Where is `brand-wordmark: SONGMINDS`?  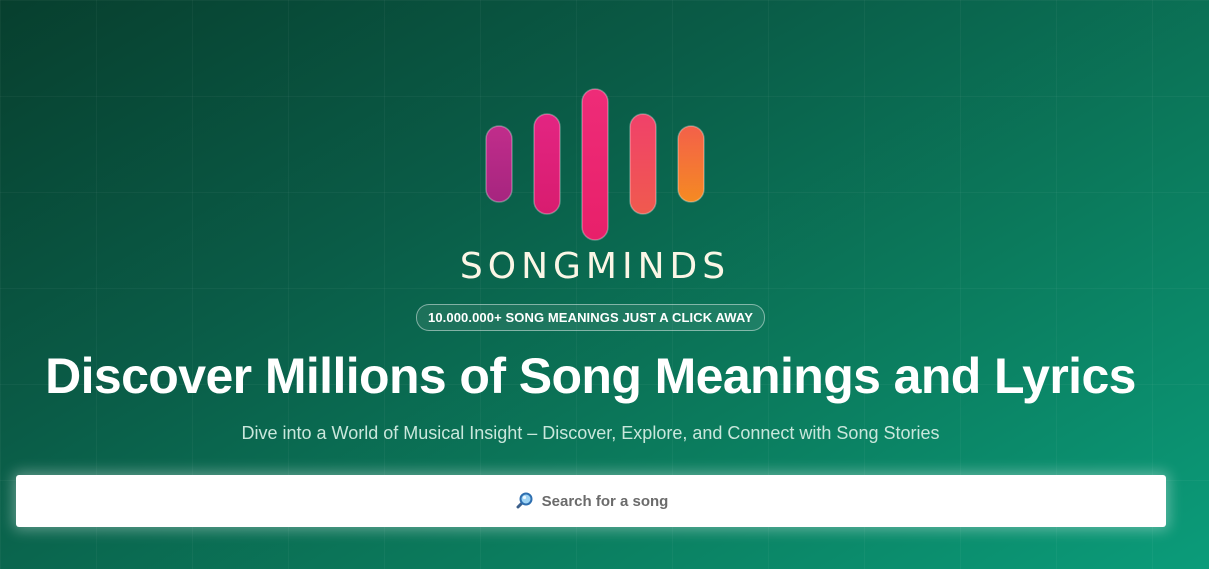 brand-wordmark: SONGMINDS is located at coordinates (595, 266).